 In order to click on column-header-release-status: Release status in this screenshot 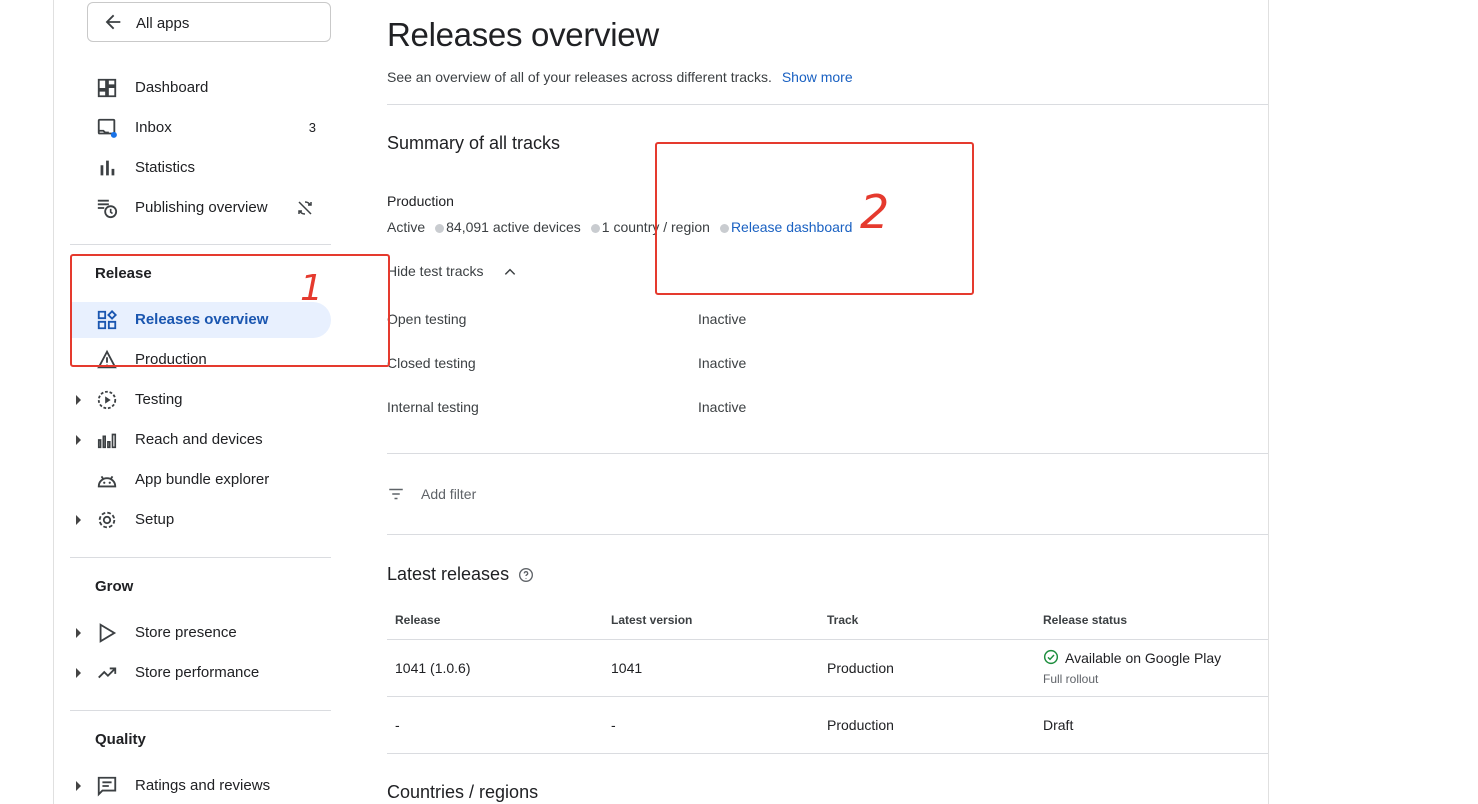, I will do `click(1085, 620)`.